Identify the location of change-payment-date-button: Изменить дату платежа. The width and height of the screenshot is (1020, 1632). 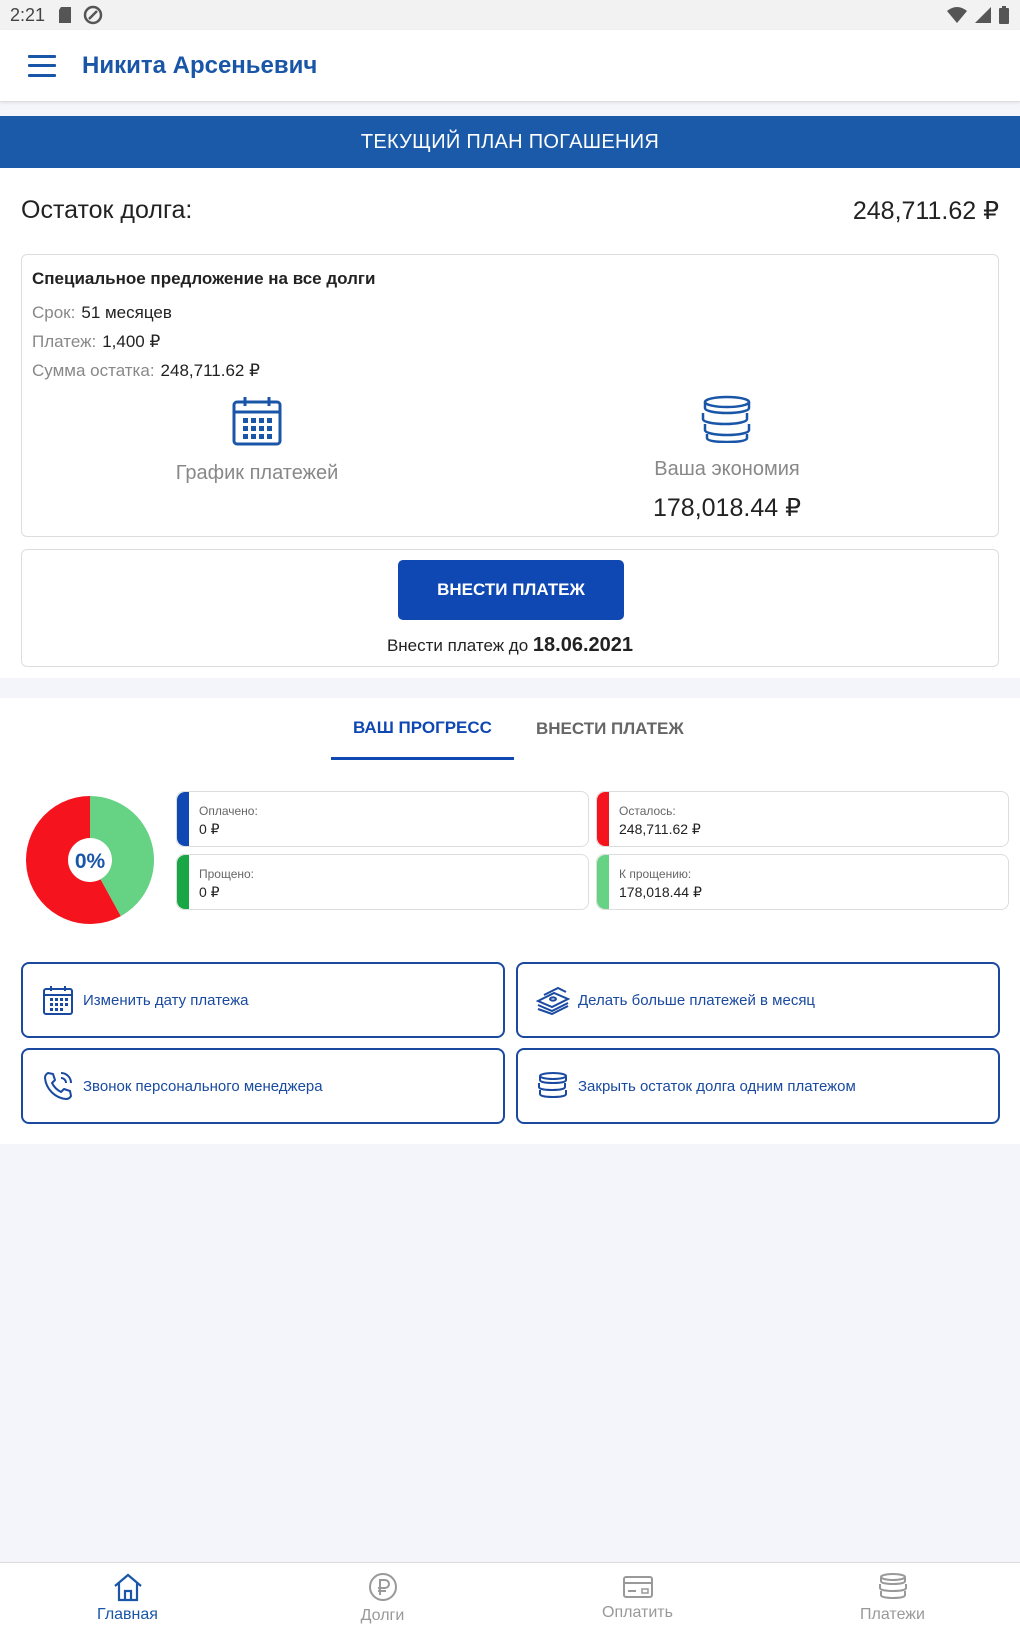
(263, 1000).